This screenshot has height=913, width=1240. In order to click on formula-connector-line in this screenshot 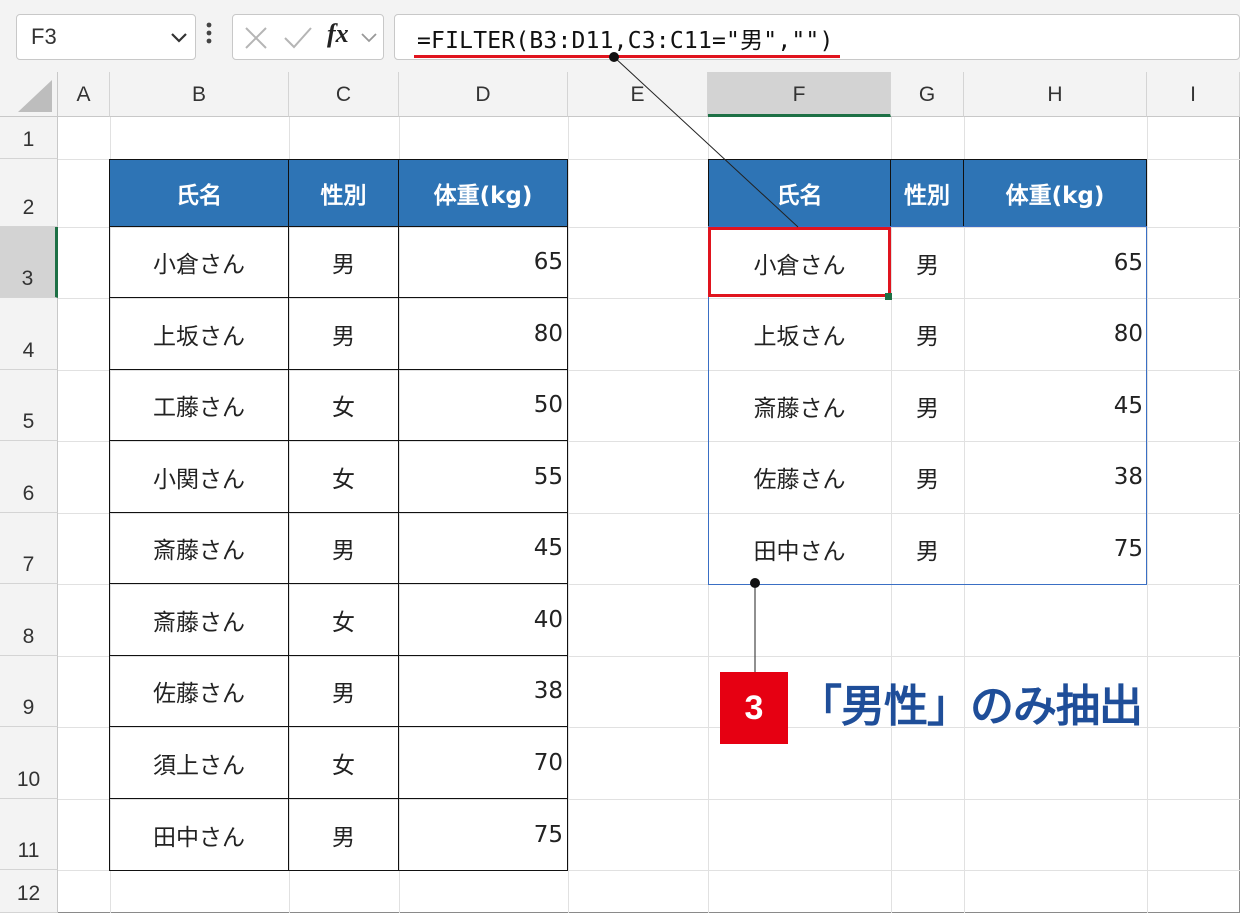, I will do `click(706, 142)`.